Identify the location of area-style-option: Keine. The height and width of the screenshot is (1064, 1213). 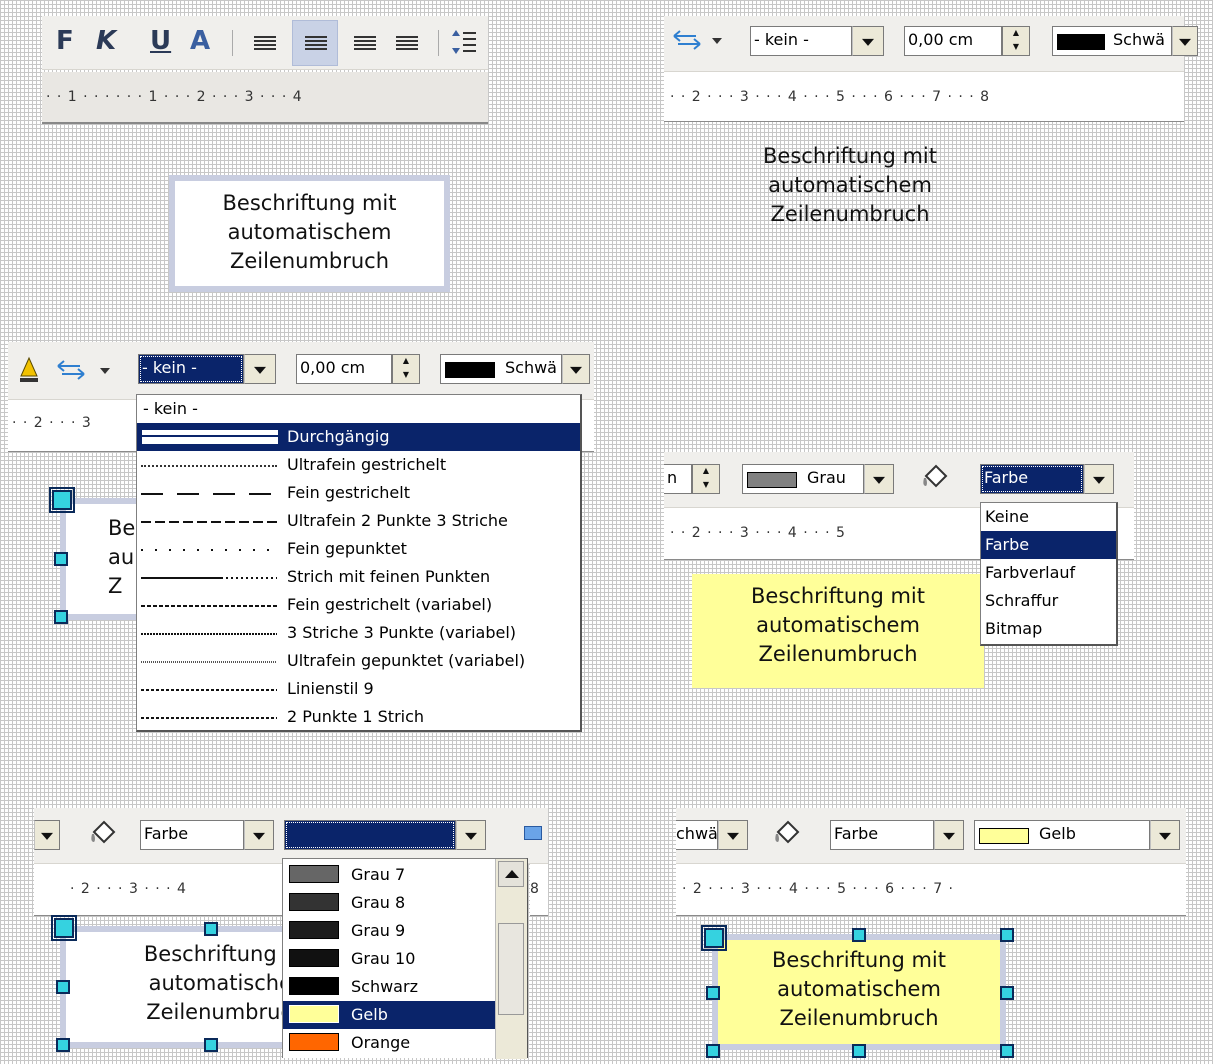
(1048, 517).